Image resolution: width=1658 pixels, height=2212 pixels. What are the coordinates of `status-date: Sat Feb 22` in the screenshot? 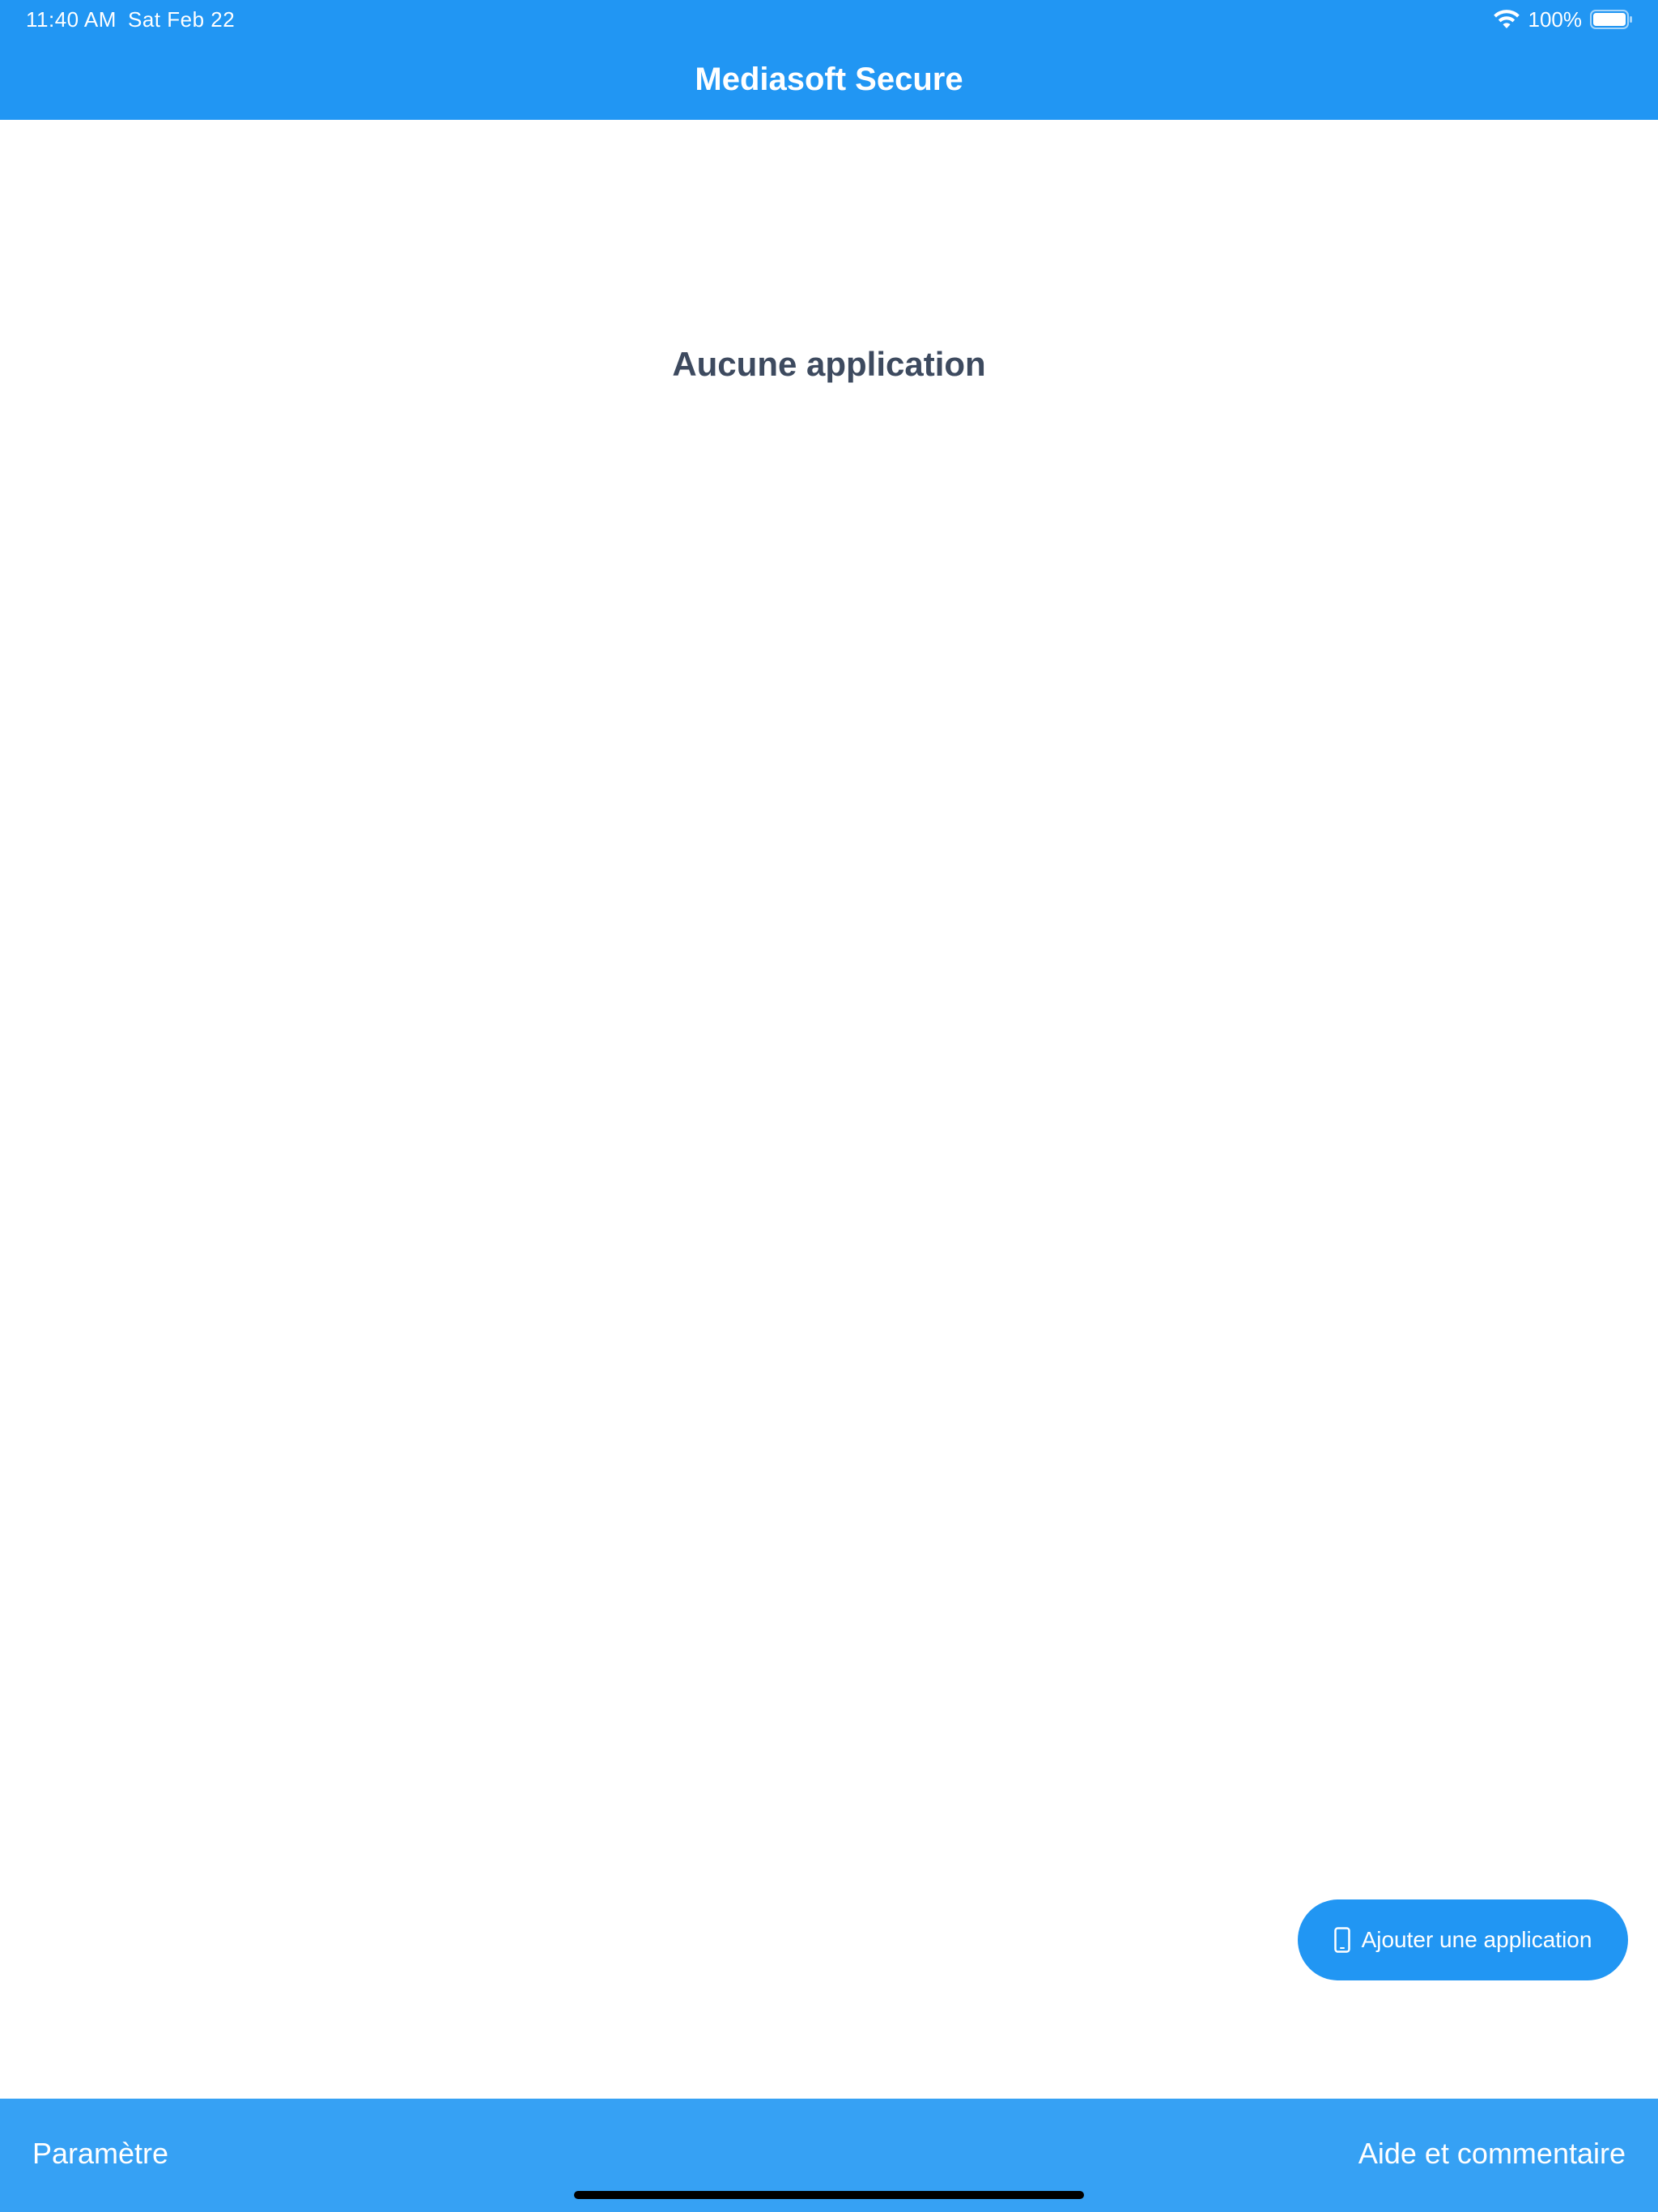 It's located at (182, 19).